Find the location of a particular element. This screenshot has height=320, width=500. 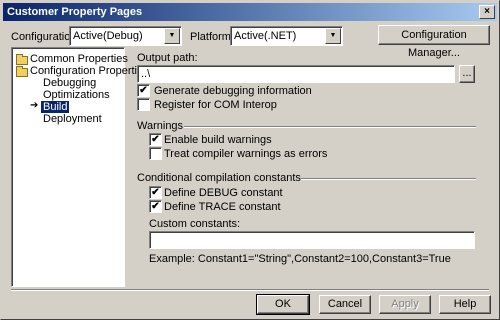

output-path-label: Output path: is located at coordinates (167, 58).